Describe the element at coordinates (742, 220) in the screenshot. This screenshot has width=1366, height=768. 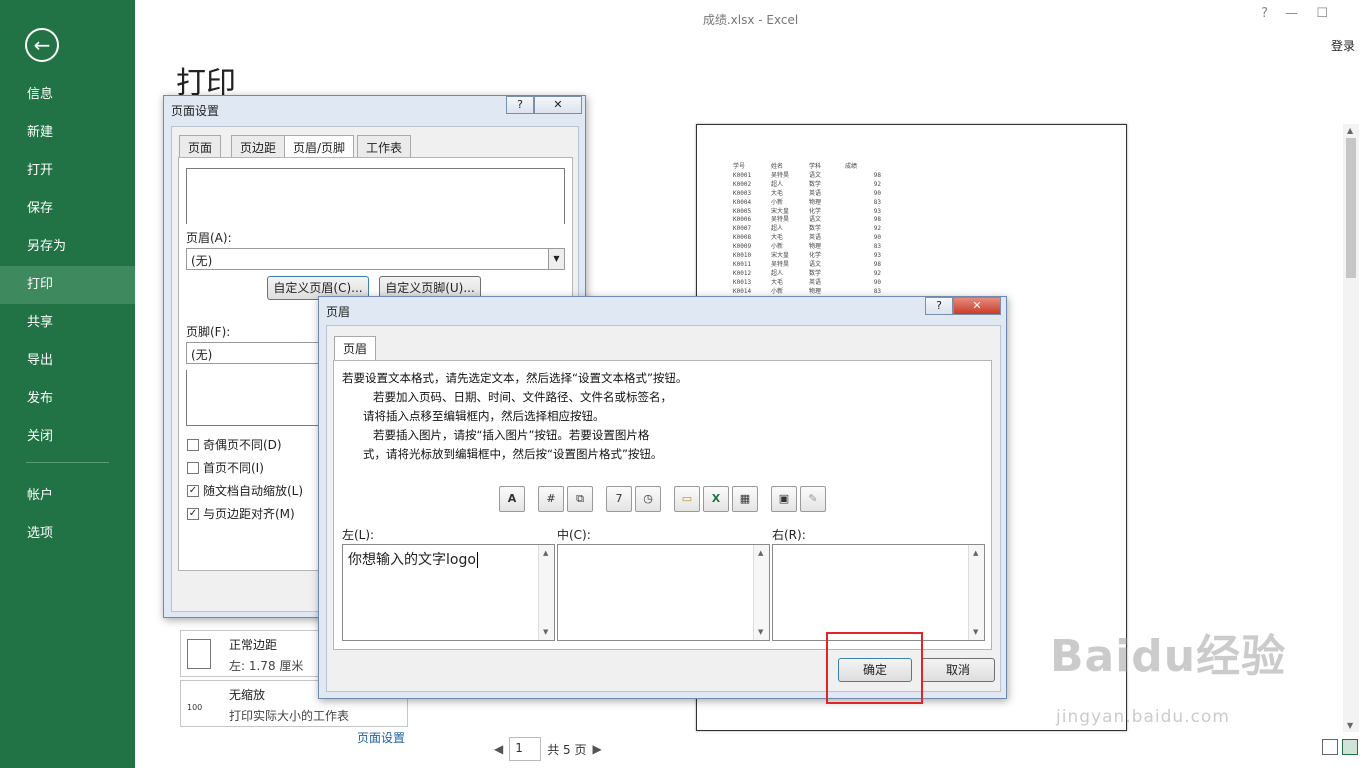
I see `preview-cell: K0006` at that location.